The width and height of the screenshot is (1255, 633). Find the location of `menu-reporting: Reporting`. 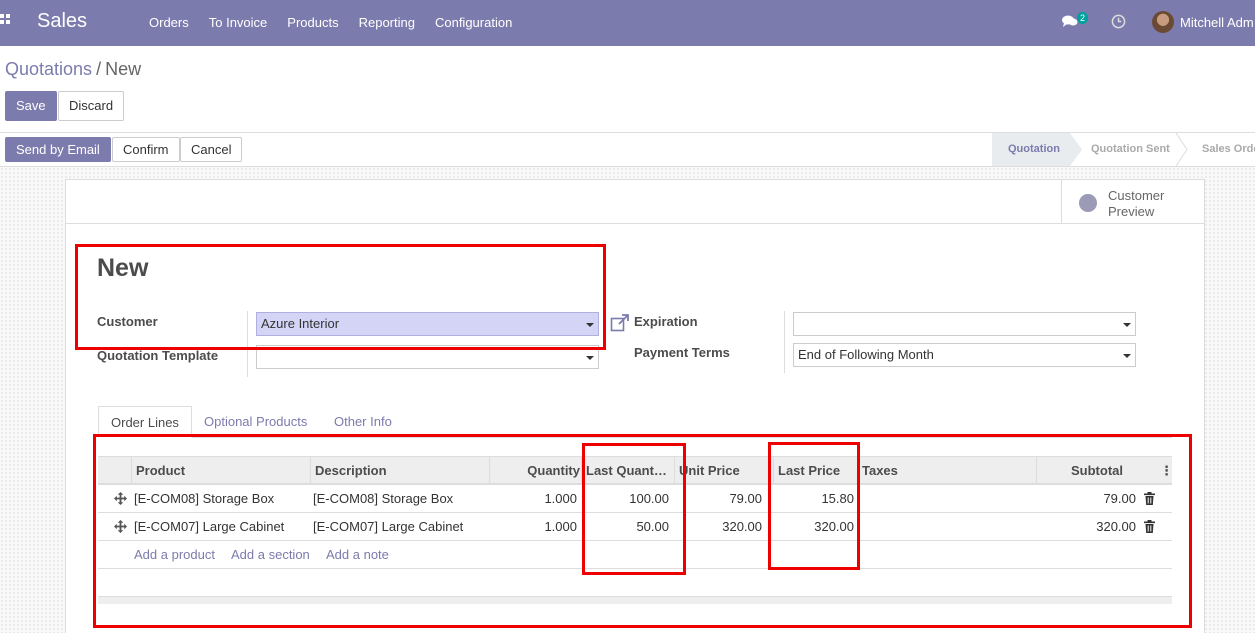

menu-reporting: Reporting is located at coordinates (387, 22).